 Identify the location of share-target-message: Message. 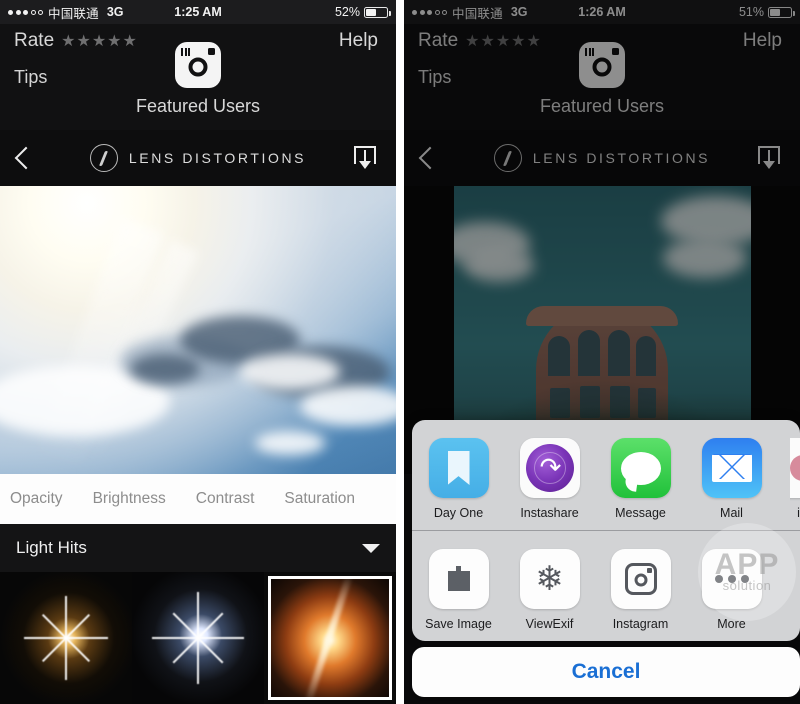
(640, 479).